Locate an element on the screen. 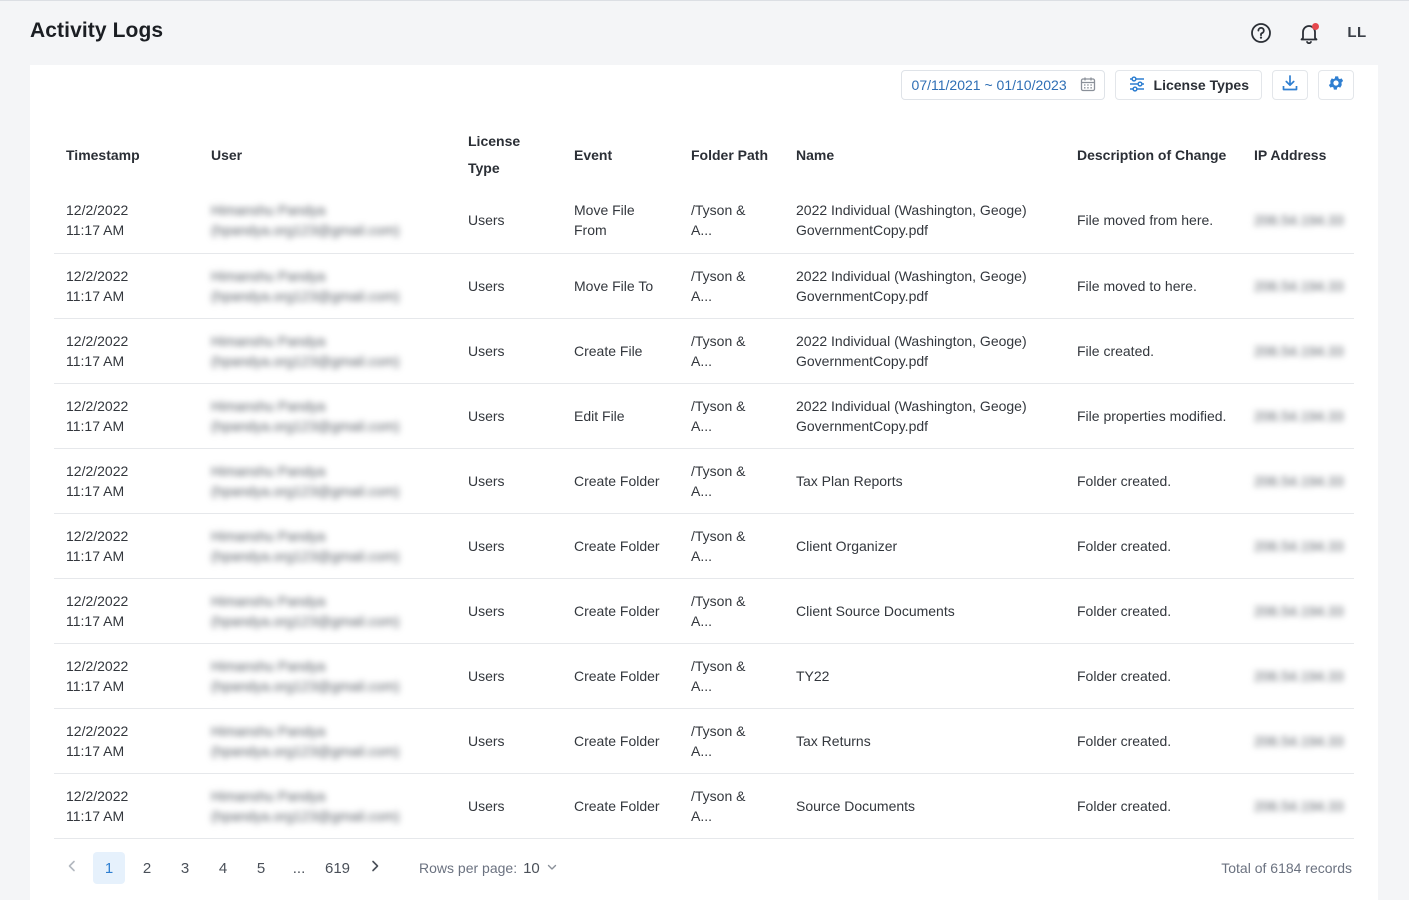 This screenshot has width=1409, height=900. page-number-button: 3 is located at coordinates (185, 868).